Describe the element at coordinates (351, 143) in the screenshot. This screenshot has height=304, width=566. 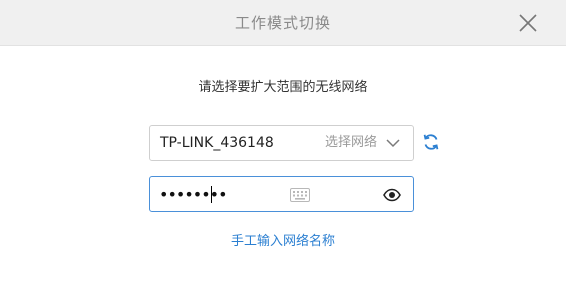
I see `select-network-label: 选择网络` at that location.